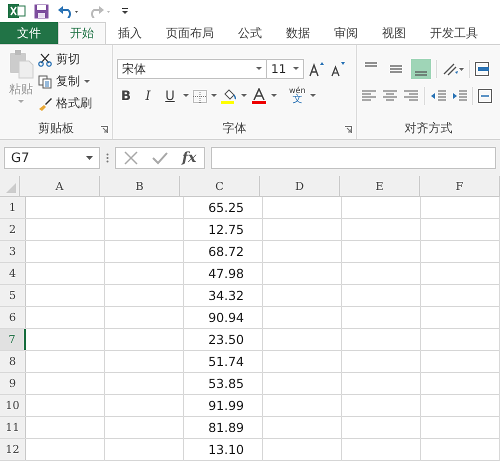  Describe the element at coordinates (190, 33) in the screenshot. I see `ribbon-tab: 页面布局` at that location.